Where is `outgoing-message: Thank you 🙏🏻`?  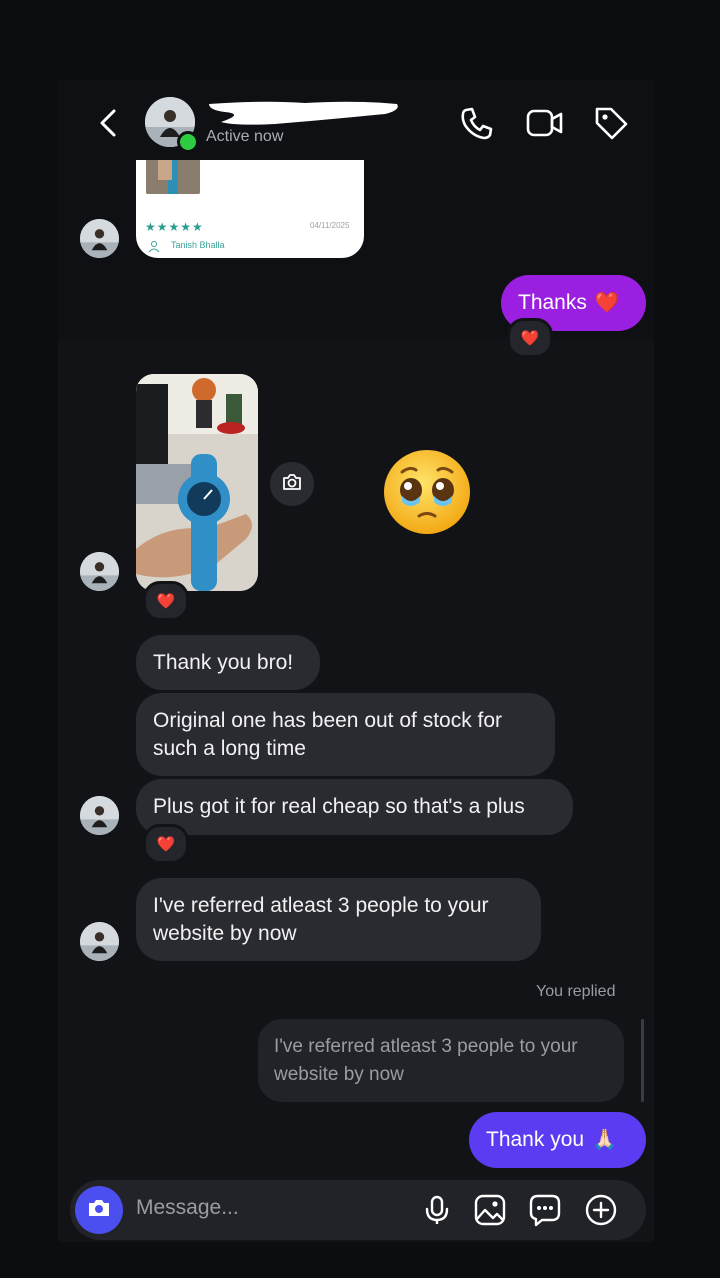
outgoing-message: Thank you 🙏🏻 is located at coordinates (557, 1140).